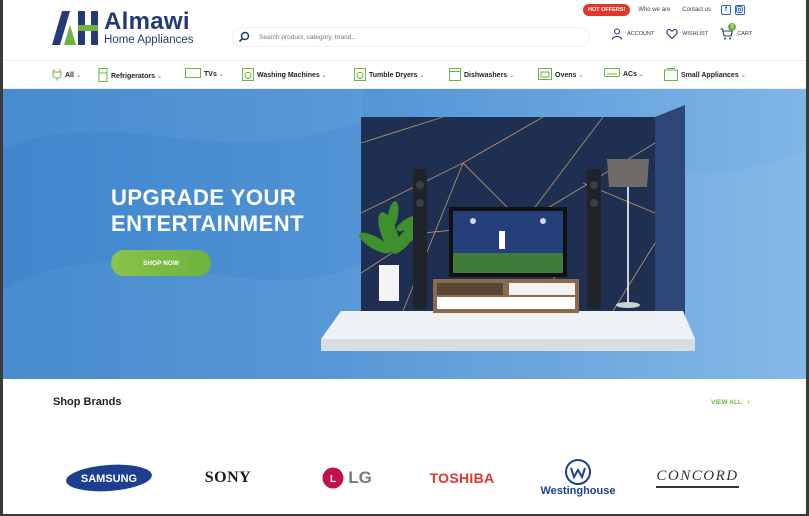  I want to click on wishlist-button: WISHLIST, so click(687, 34).